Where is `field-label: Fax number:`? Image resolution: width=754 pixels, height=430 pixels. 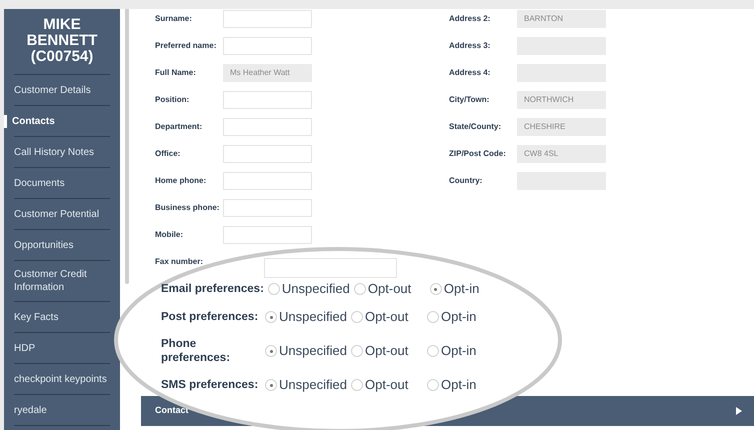
field-label: Fax number: is located at coordinates (179, 262).